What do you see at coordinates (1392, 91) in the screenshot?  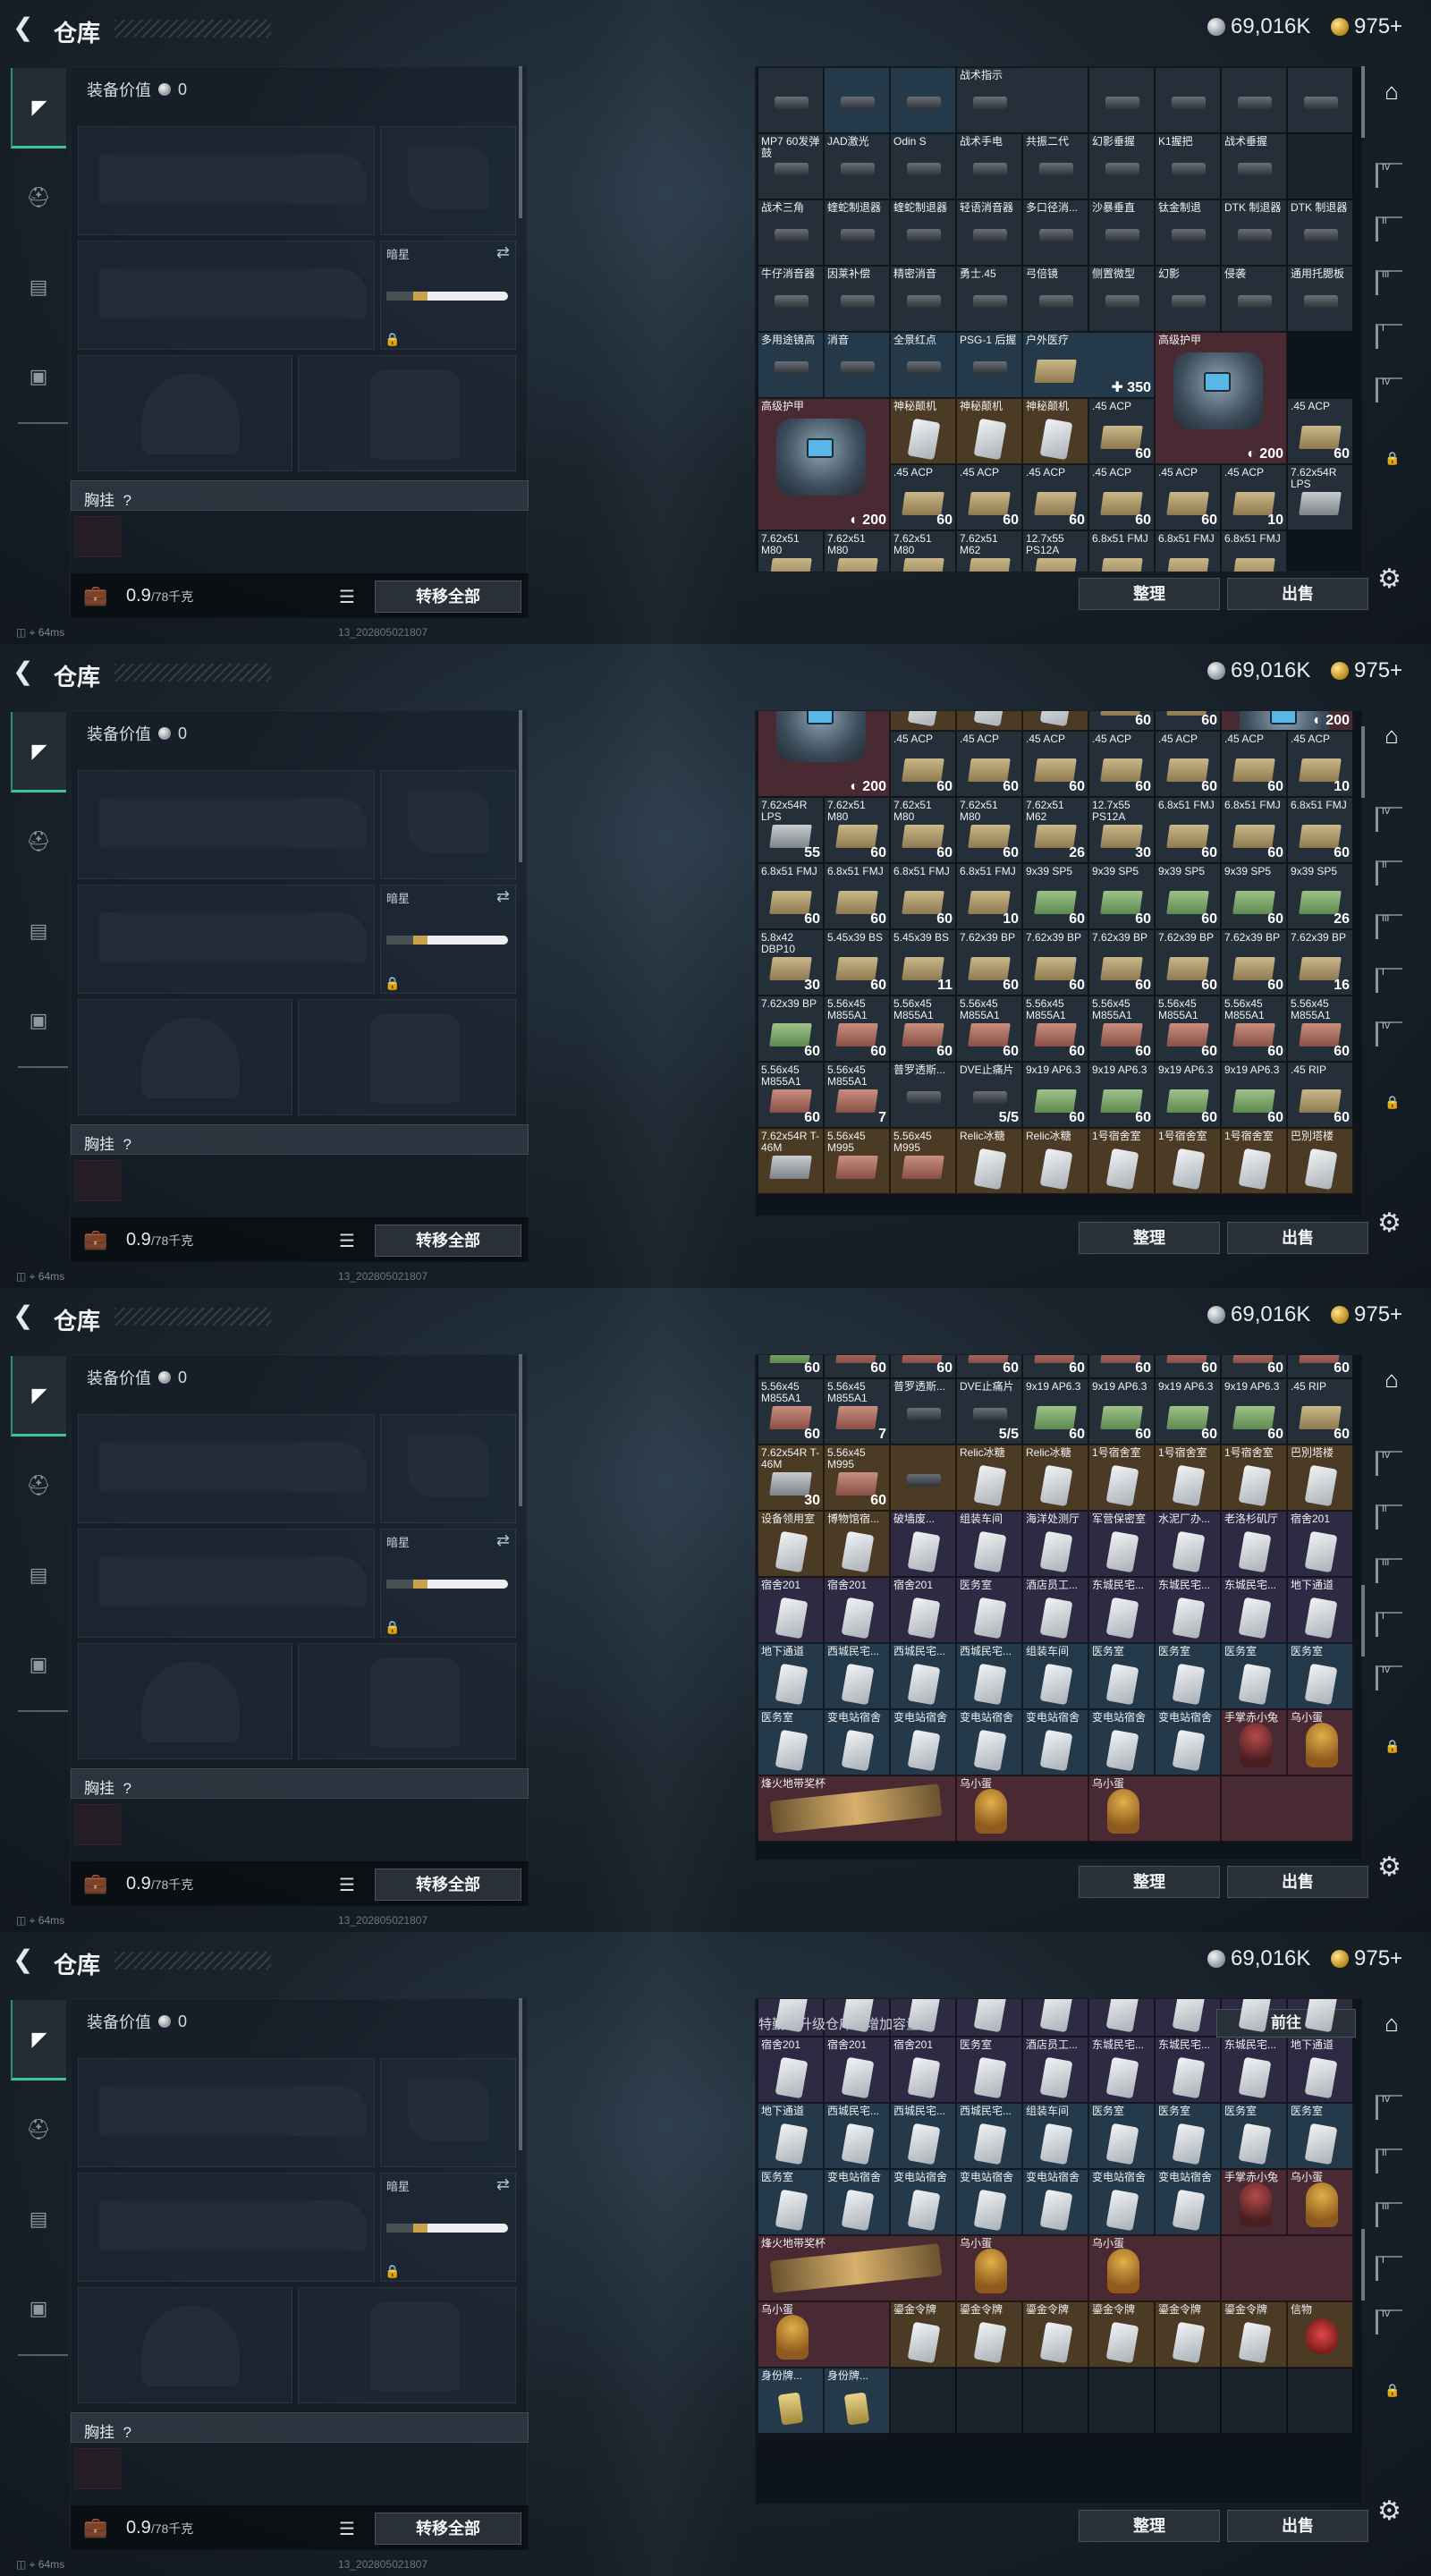 I see `warehouse-home-icon: ⌂` at bounding box center [1392, 91].